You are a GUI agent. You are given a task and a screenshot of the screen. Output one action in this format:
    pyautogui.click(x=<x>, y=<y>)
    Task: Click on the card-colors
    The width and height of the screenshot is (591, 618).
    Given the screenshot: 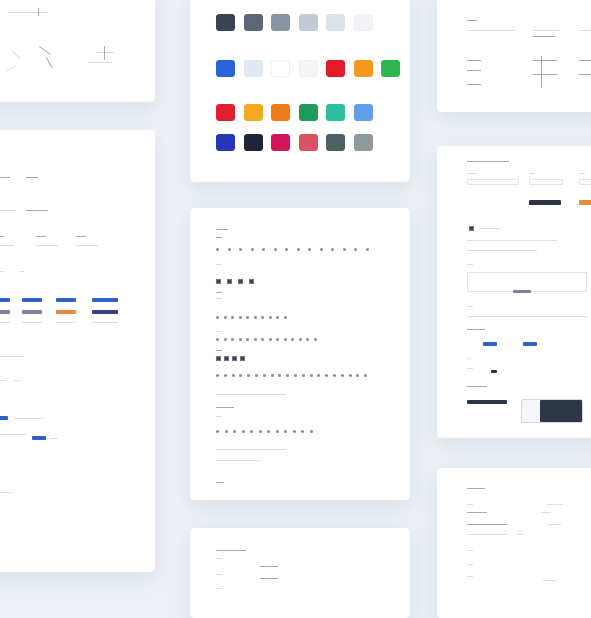 What is the action you would take?
    pyautogui.click(x=300, y=91)
    